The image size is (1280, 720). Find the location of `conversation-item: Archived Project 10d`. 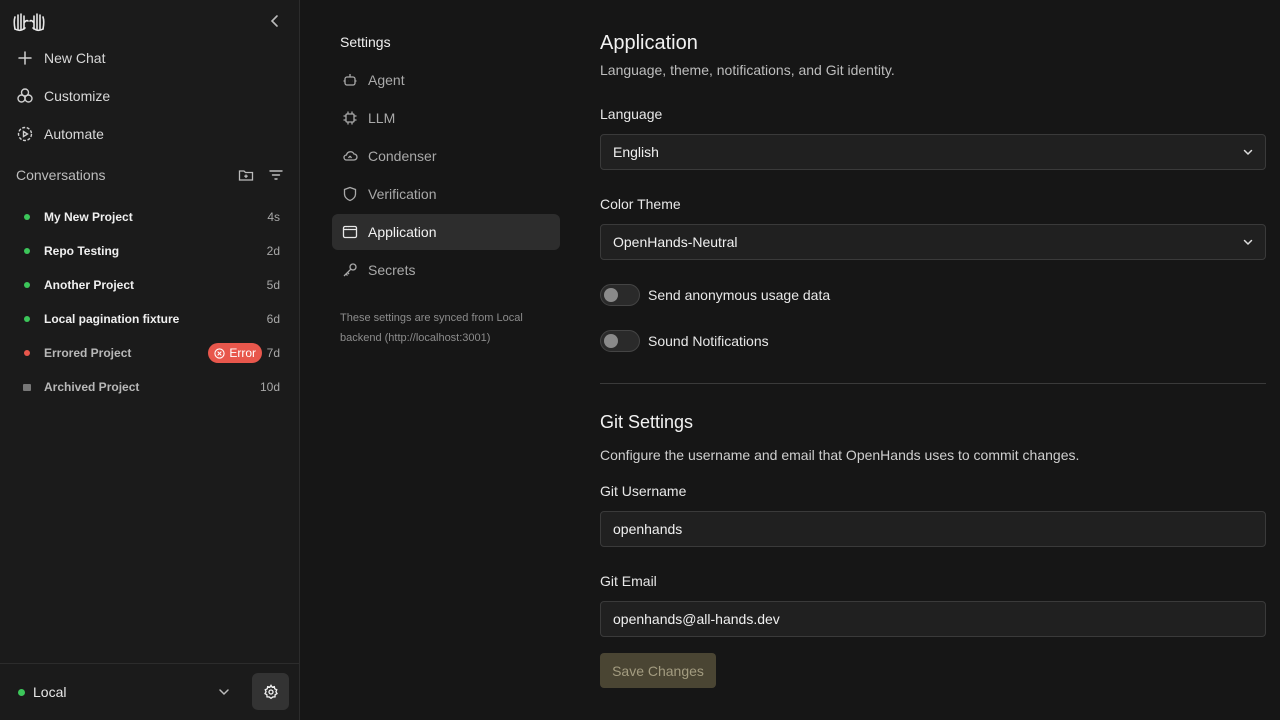

conversation-item: Archived Project 10d is located at coordinates (150, 387).